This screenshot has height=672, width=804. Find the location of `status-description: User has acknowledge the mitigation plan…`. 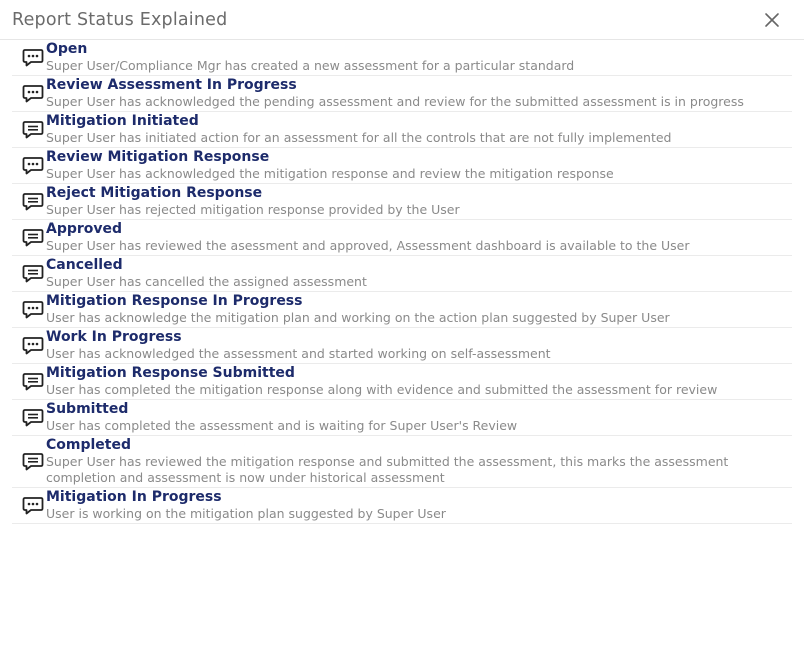

status-description: User has acknowledge the mitigation plan… is located at coordinates (358, 317).